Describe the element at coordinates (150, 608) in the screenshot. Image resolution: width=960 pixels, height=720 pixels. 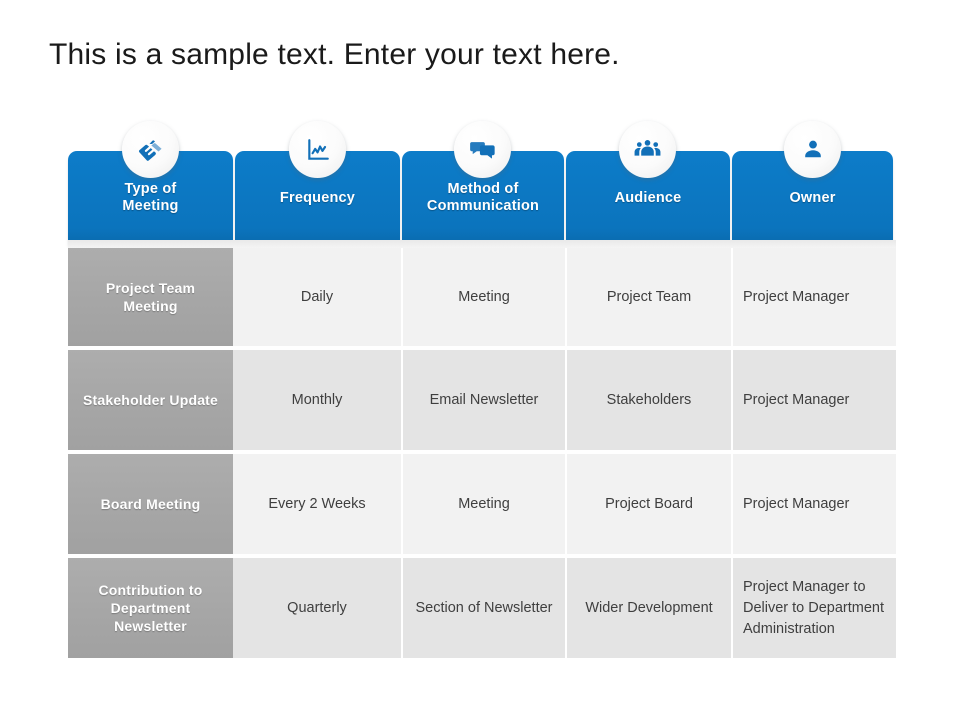
I see `row-label-cell: Contribution to Department Newsletter` at that location.